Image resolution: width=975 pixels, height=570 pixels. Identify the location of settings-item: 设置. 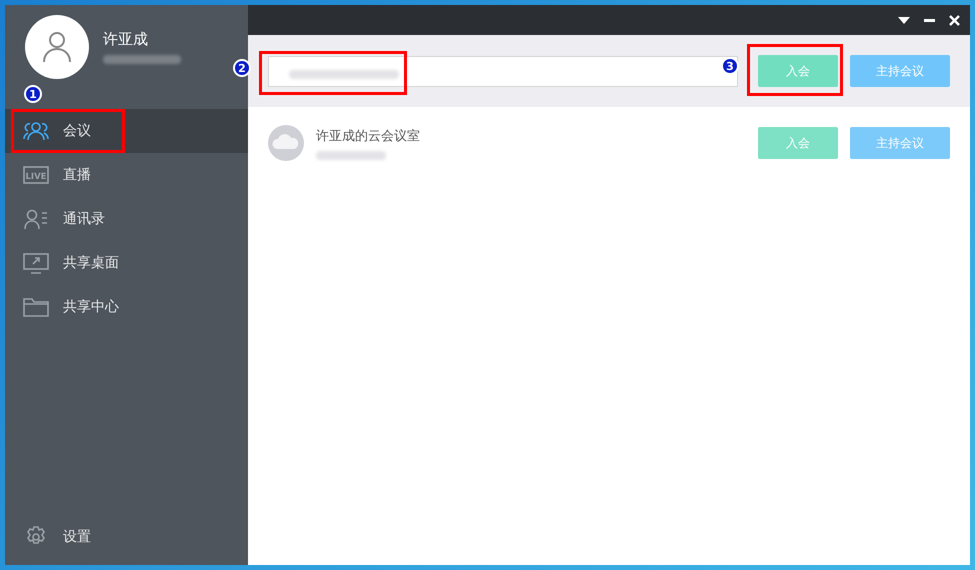
(126, 537).